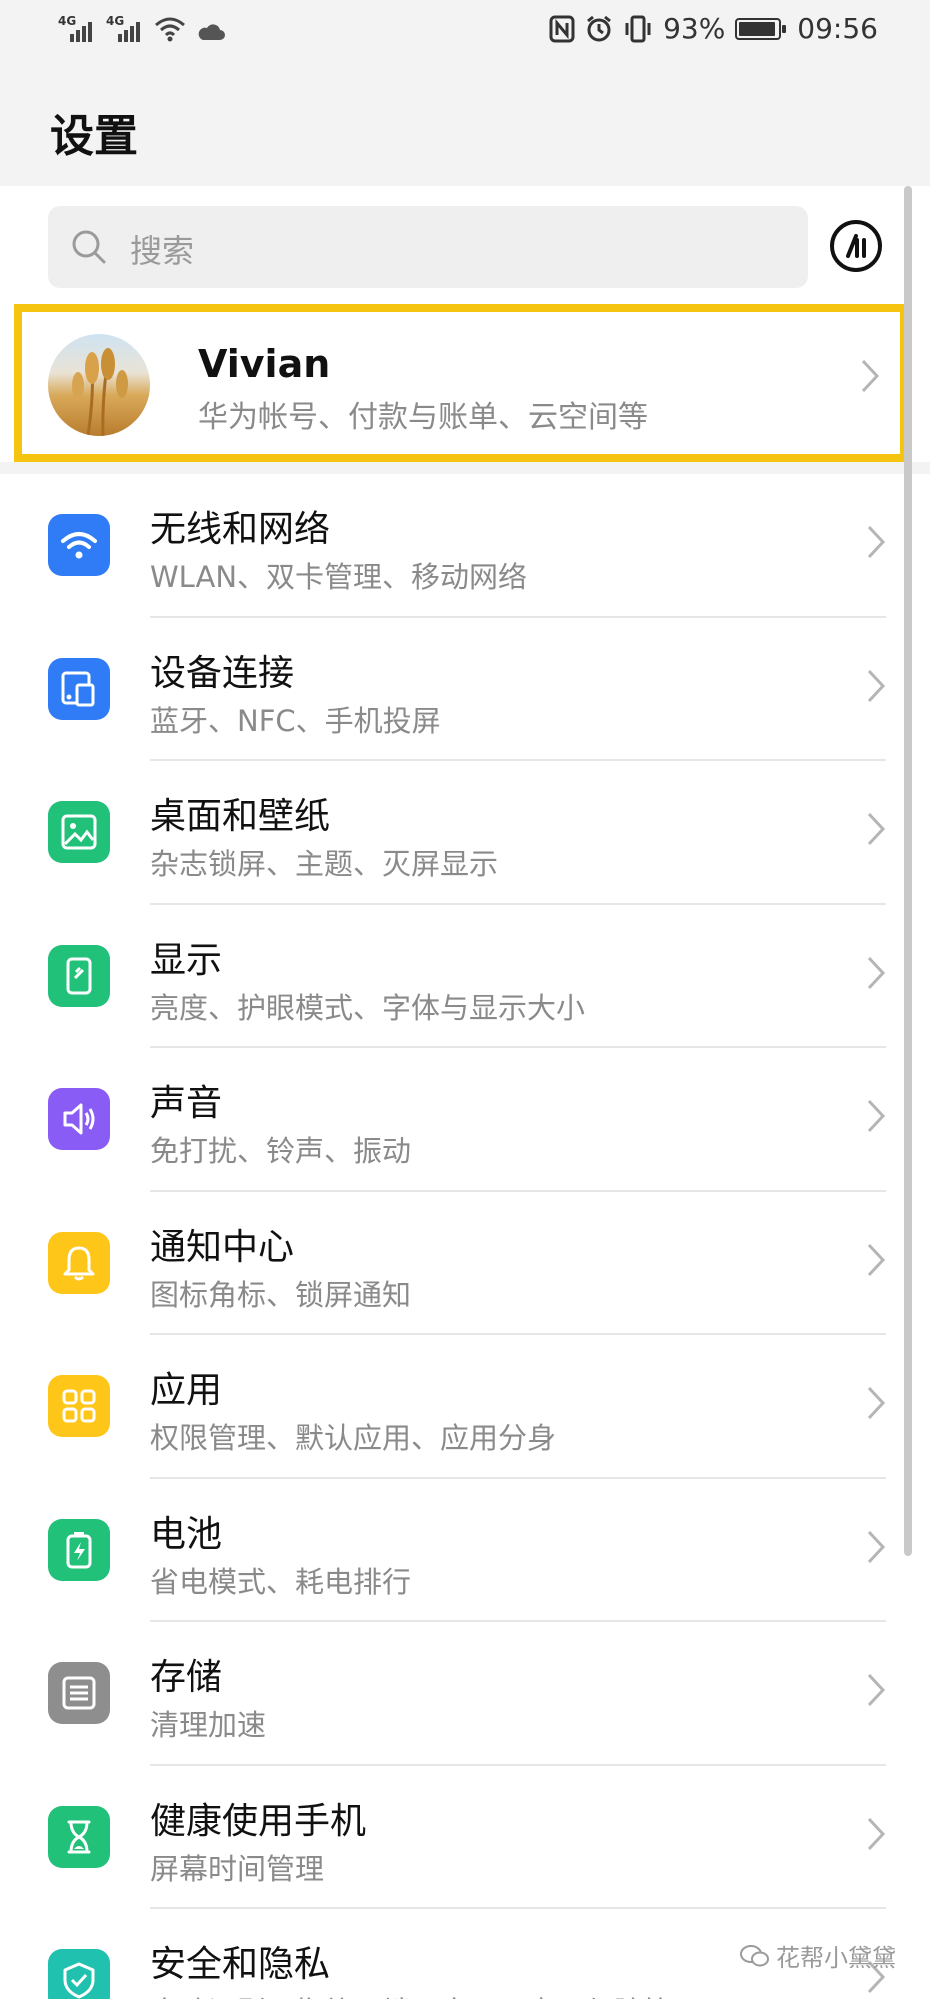 This screenshot has width=930, height=1999. I want to click on settings-item-title: 通知中心, so click(222, 1247).